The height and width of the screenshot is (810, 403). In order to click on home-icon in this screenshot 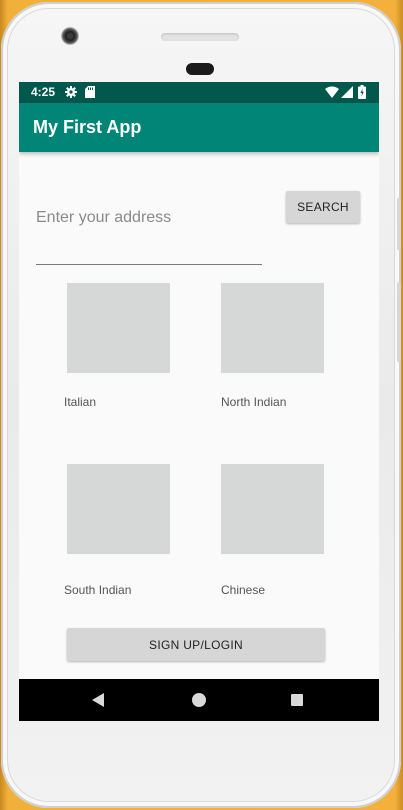, I will do `click(199, 700)`.